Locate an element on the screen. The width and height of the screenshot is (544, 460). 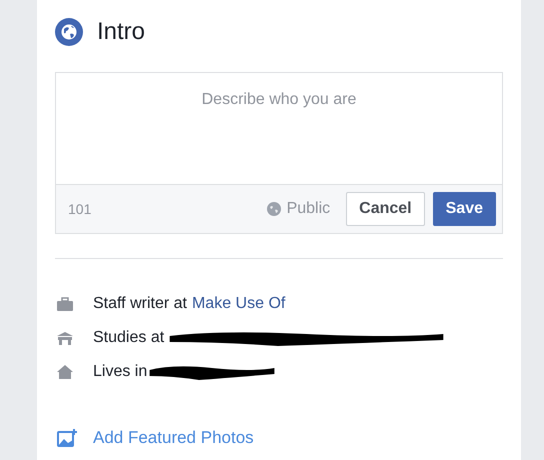
building-icon is located at coordinates (65, 337).